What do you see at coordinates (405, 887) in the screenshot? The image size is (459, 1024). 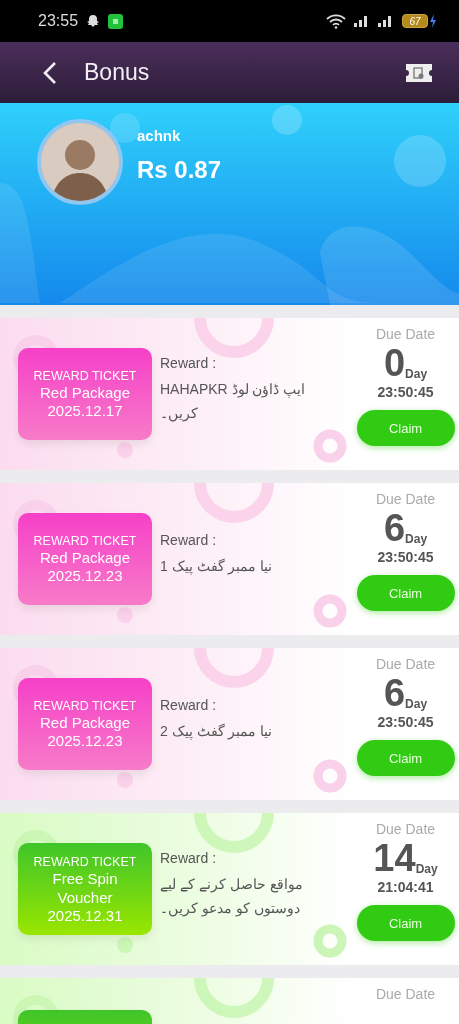 I see `countdown-time: 21:04:41` at bounding box center [405, 887].